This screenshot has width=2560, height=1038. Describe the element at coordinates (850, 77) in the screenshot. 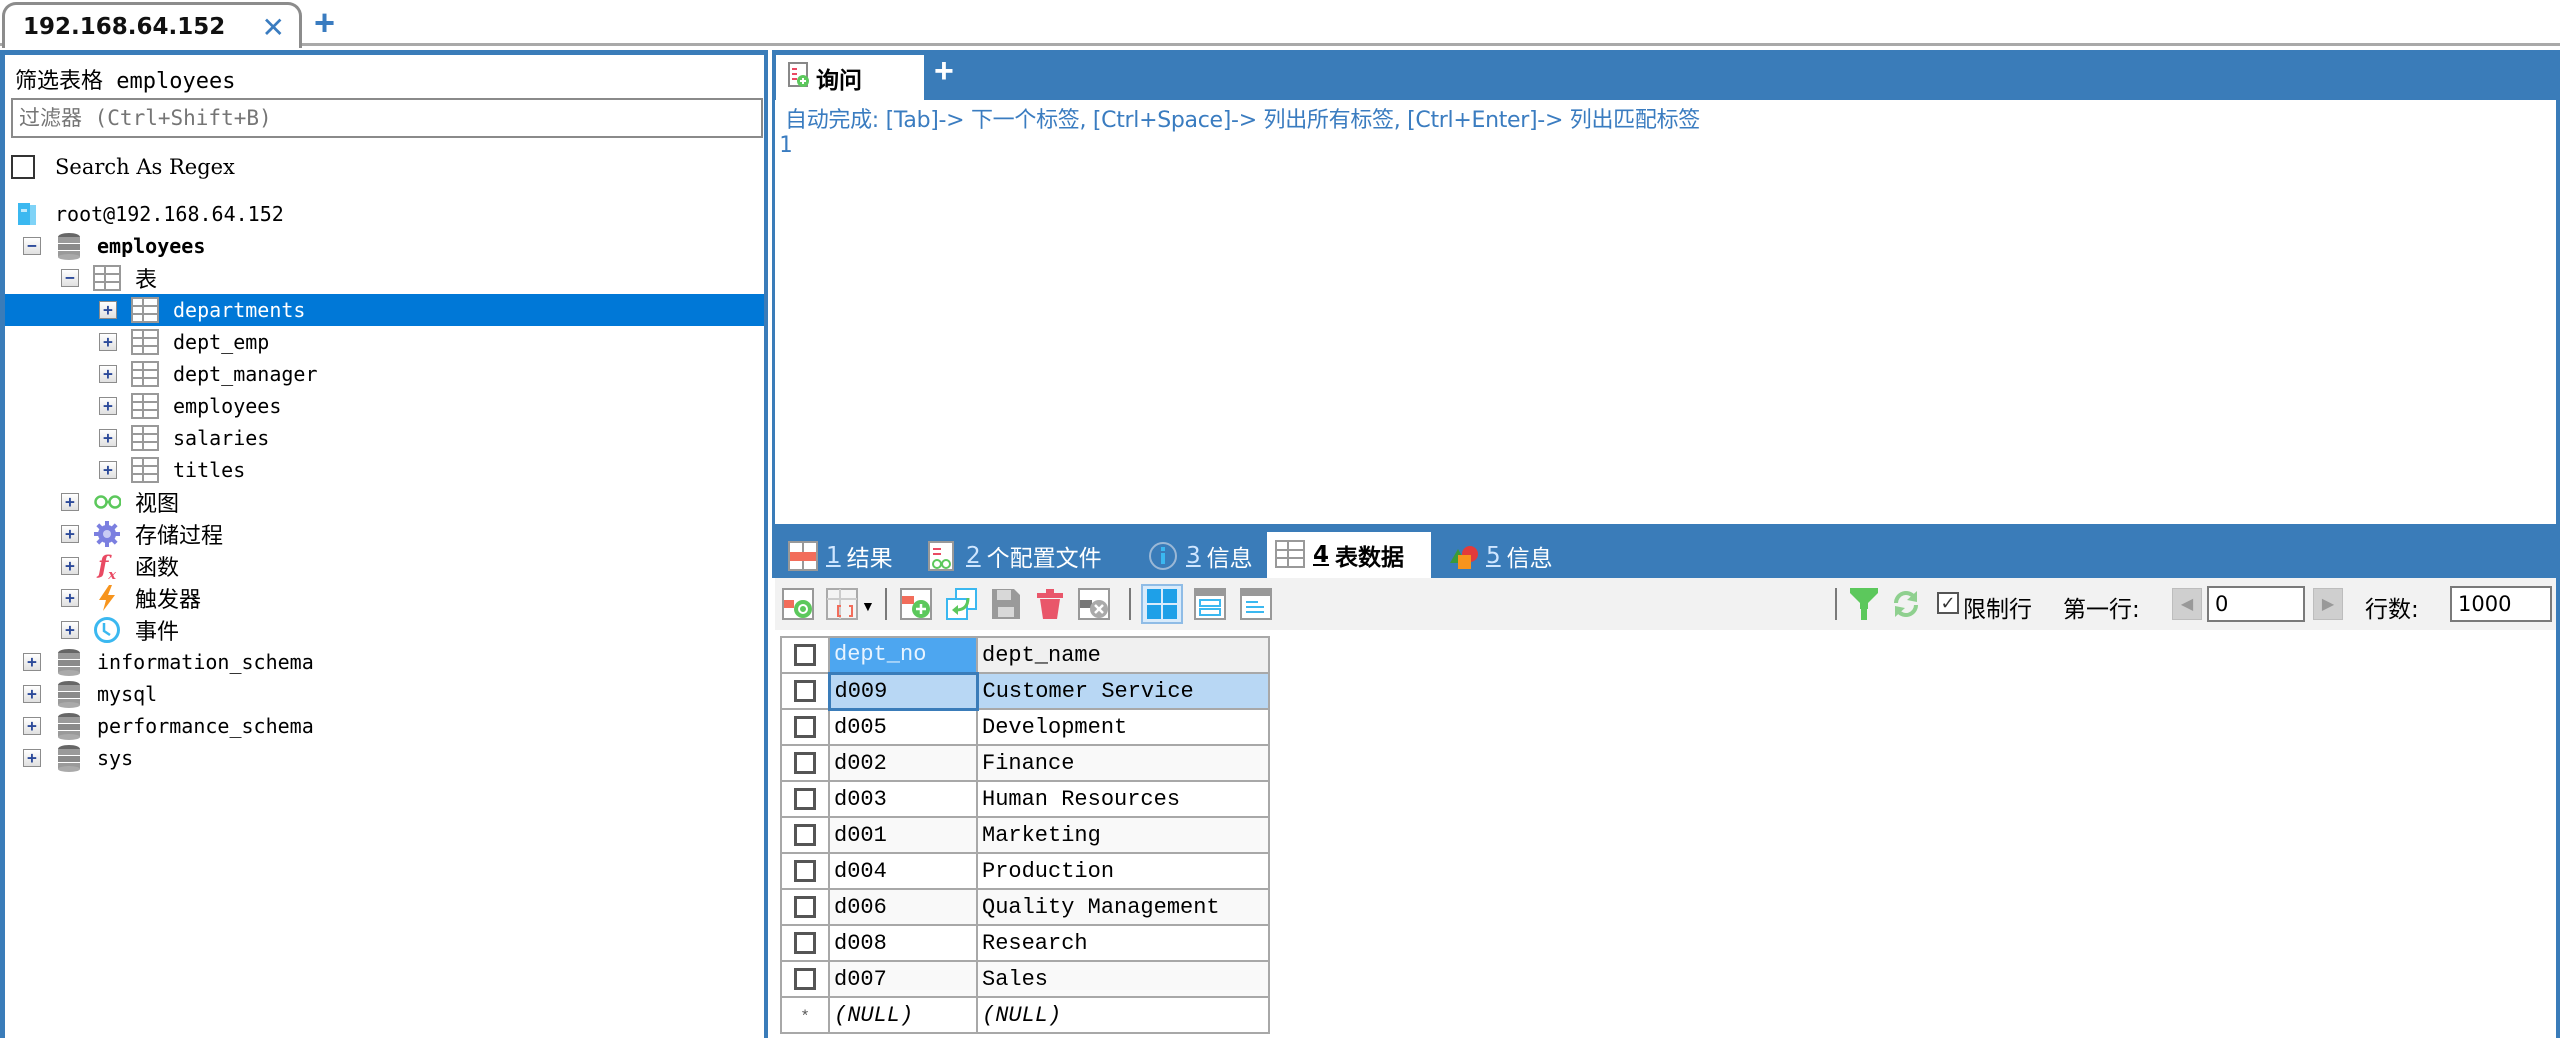

I see `tab-query: 询问` at that location.